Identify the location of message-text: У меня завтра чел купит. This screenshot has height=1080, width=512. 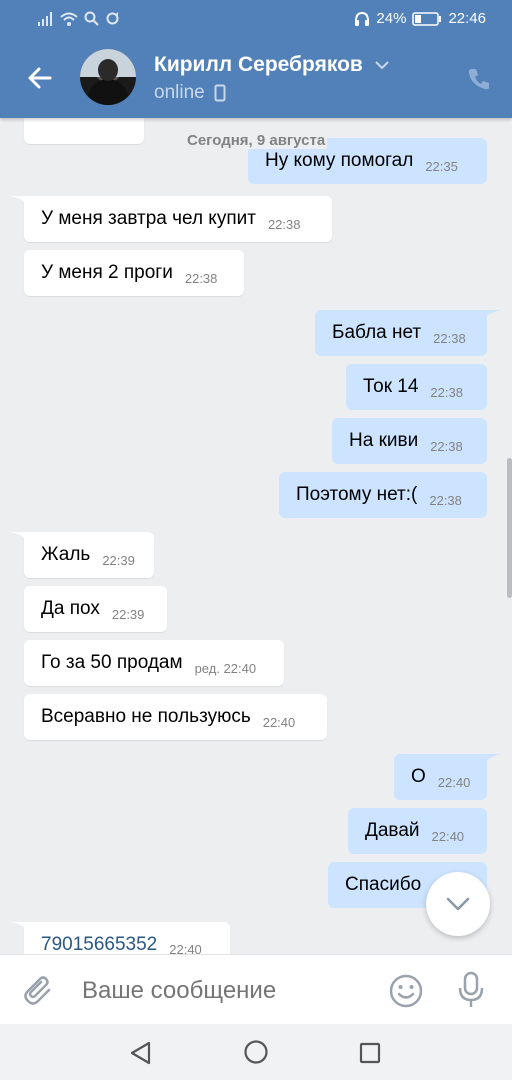
(148, 218).